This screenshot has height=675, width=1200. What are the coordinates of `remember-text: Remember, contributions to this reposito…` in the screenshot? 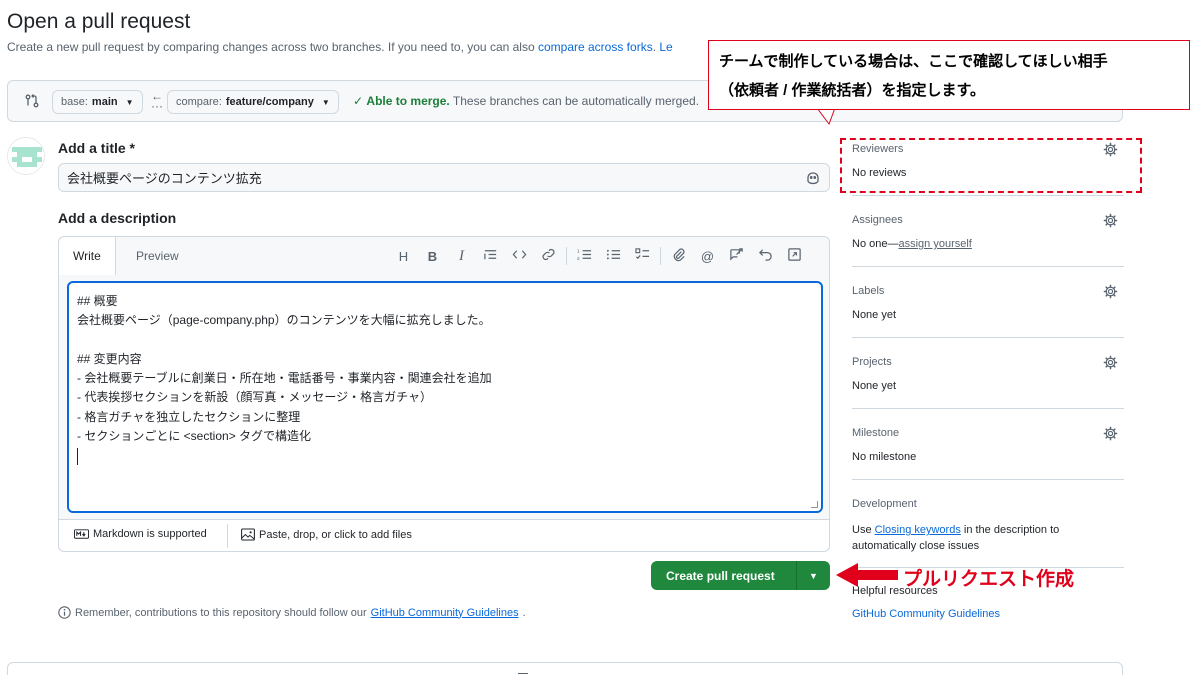 It's located at (221, 612).